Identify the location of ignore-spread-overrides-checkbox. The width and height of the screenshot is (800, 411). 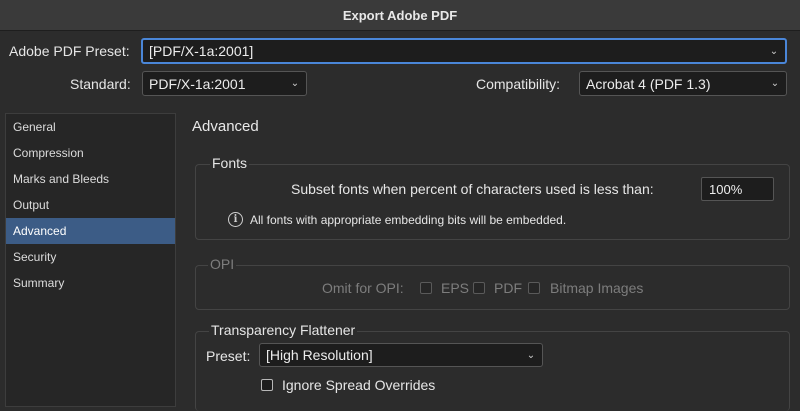
(267, 385).